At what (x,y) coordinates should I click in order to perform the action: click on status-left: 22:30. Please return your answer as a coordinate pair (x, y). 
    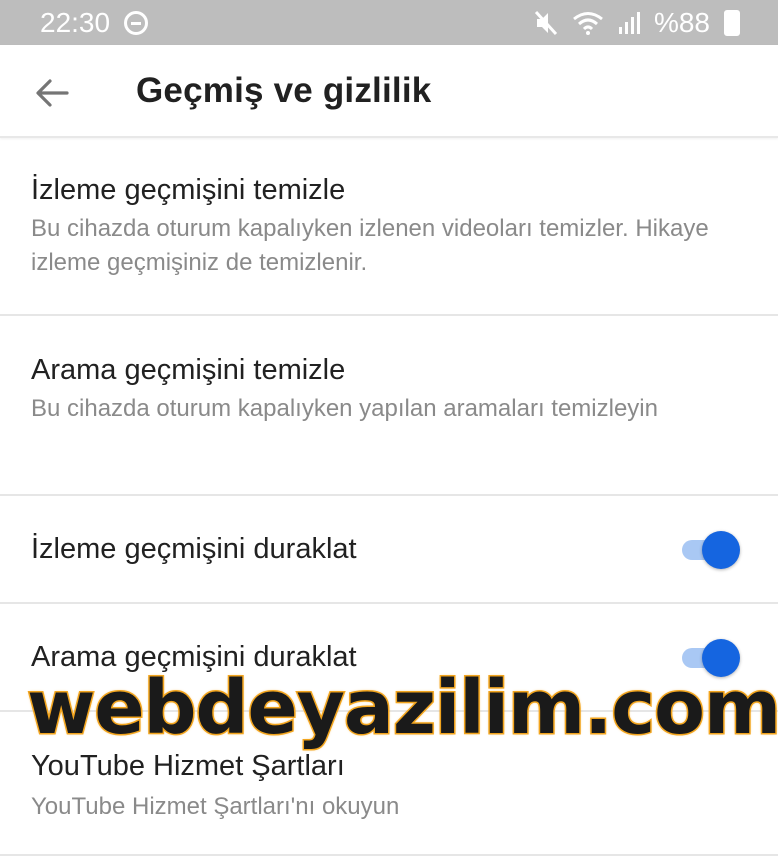
    Looking at the image, I should click on (94, 22).